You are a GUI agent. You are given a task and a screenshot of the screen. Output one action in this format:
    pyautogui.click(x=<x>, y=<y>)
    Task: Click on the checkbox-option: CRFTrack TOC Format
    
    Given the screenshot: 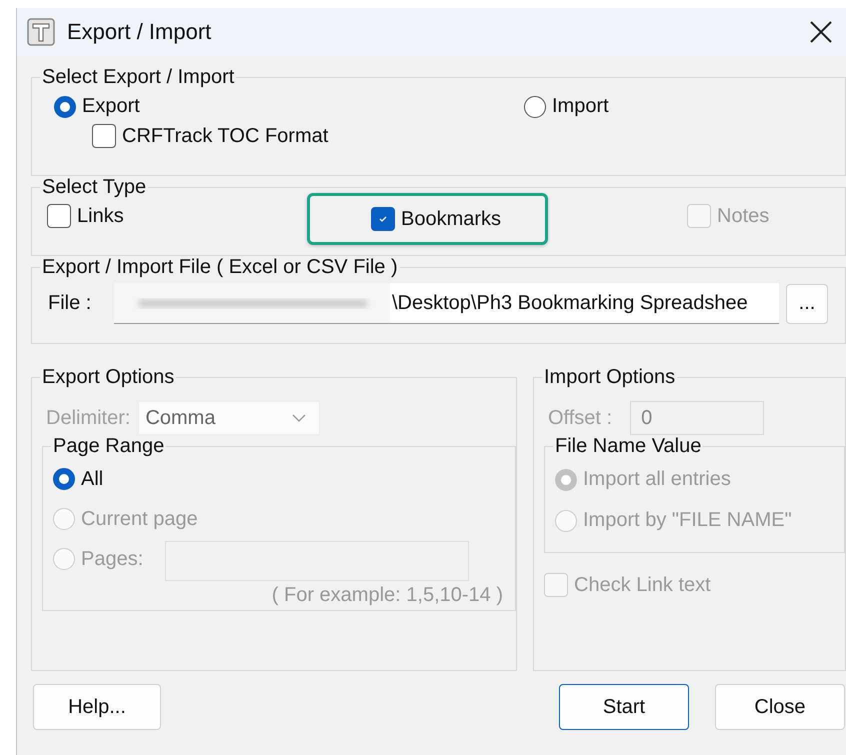 What is the action you would take?
    pyautogui.click(x=210, y=136)
    